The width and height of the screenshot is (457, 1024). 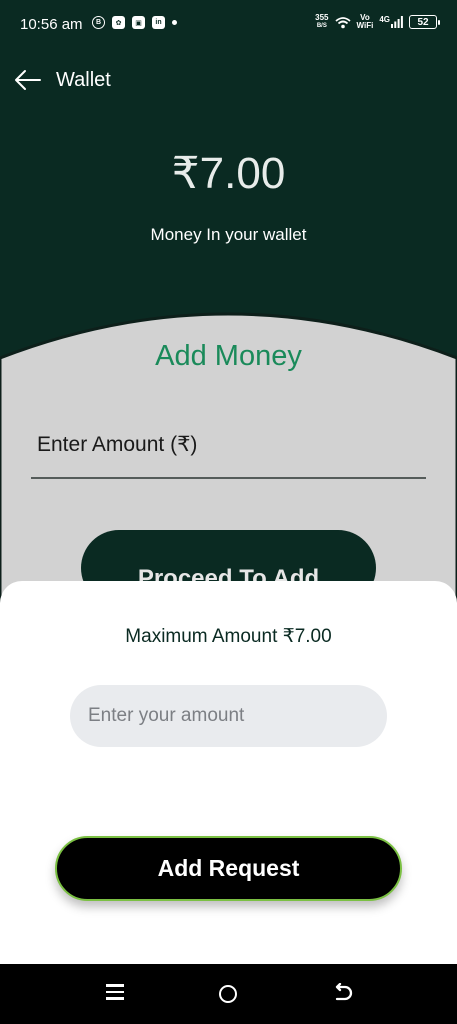 What do you see at coordinates (397, 22) in the screenshot?
I see `signal-icon` at bounding box center [397, 22].